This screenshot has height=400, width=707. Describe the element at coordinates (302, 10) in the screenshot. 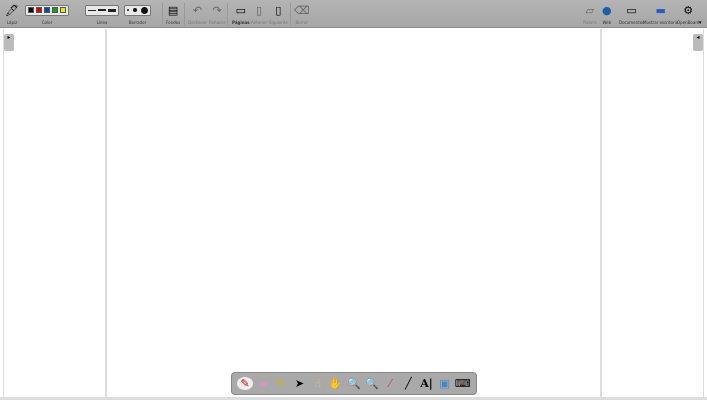

I see `clear-icon: ⌫` at that location.